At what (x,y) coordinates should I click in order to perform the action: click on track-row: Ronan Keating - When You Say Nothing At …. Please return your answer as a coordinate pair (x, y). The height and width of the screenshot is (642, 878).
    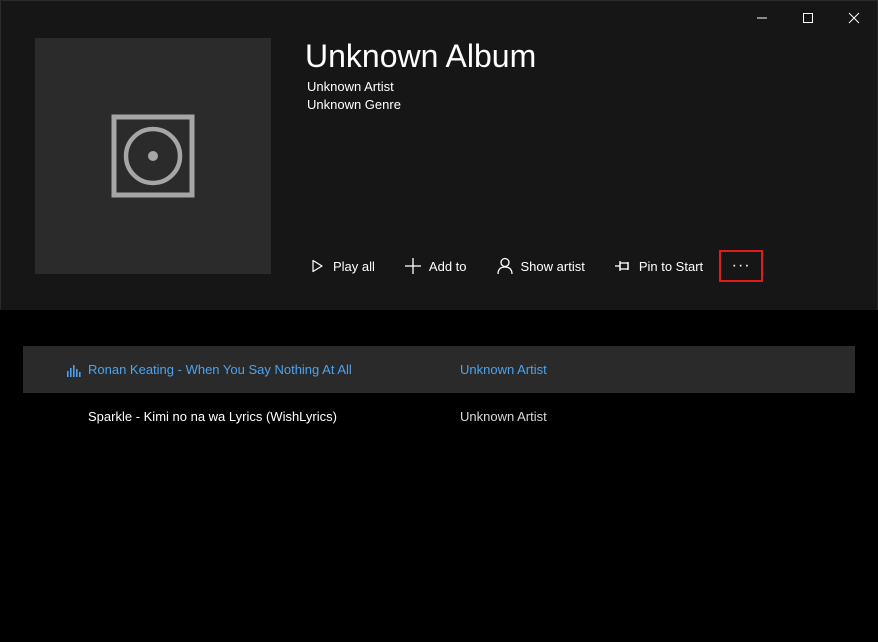
    Looking at the image, I should click on (439, 369).